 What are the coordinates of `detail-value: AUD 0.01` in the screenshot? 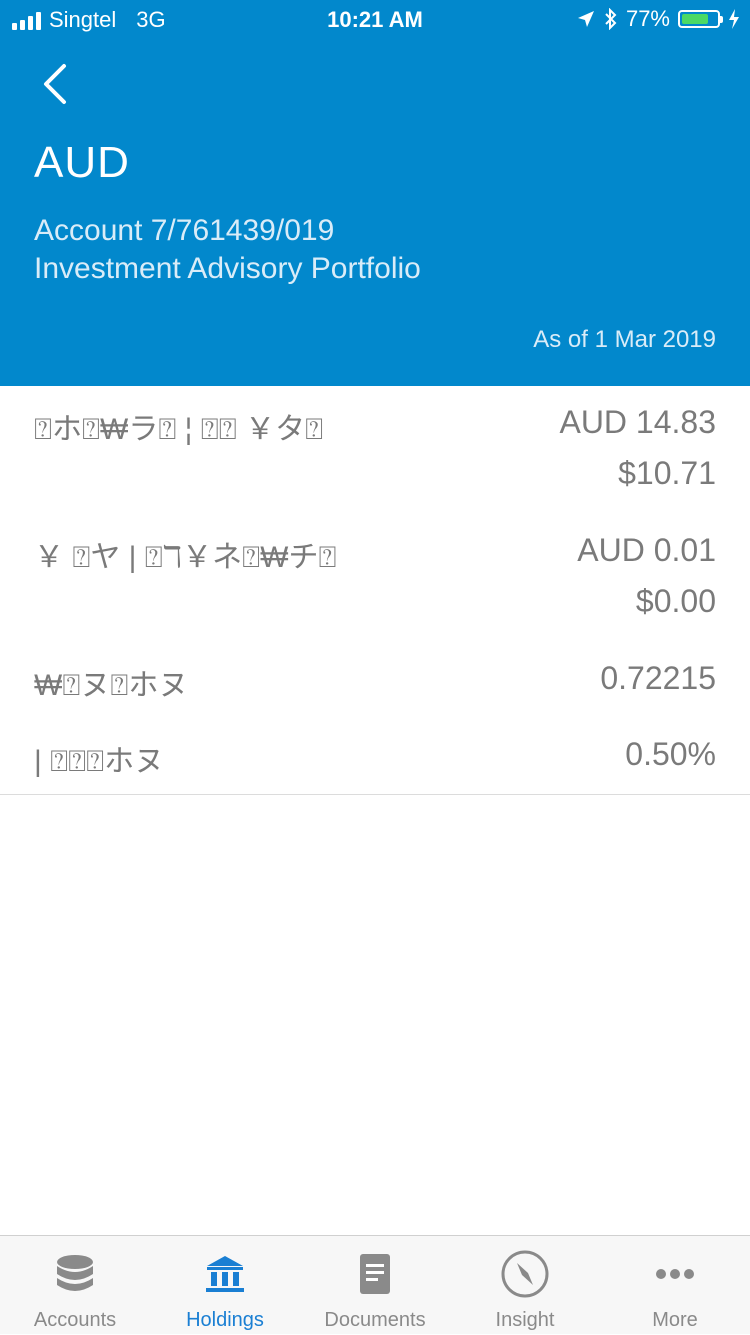 It's located at (646, 550).